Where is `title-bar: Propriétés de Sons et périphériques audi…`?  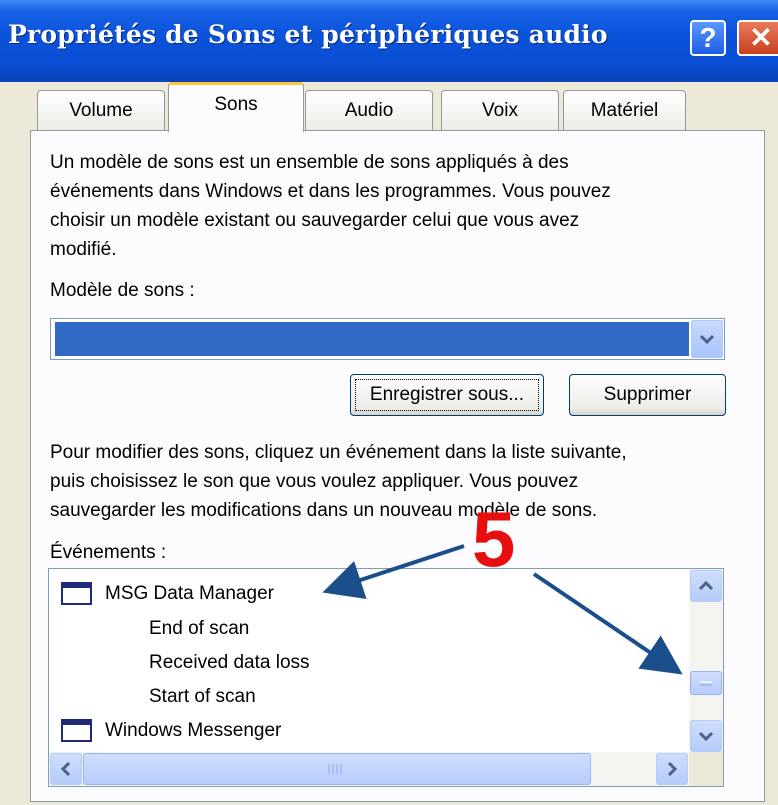 title-bar: Propriétés de Sons et périphériques audi… is located at coordinates (389, 41).